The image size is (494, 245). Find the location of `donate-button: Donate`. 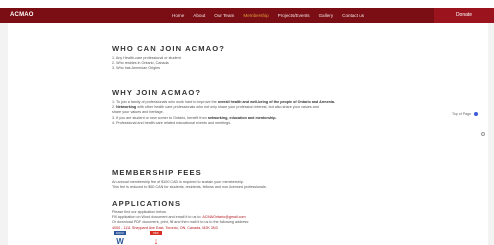

donate-button: Donate is located at coordinates (464, 15).